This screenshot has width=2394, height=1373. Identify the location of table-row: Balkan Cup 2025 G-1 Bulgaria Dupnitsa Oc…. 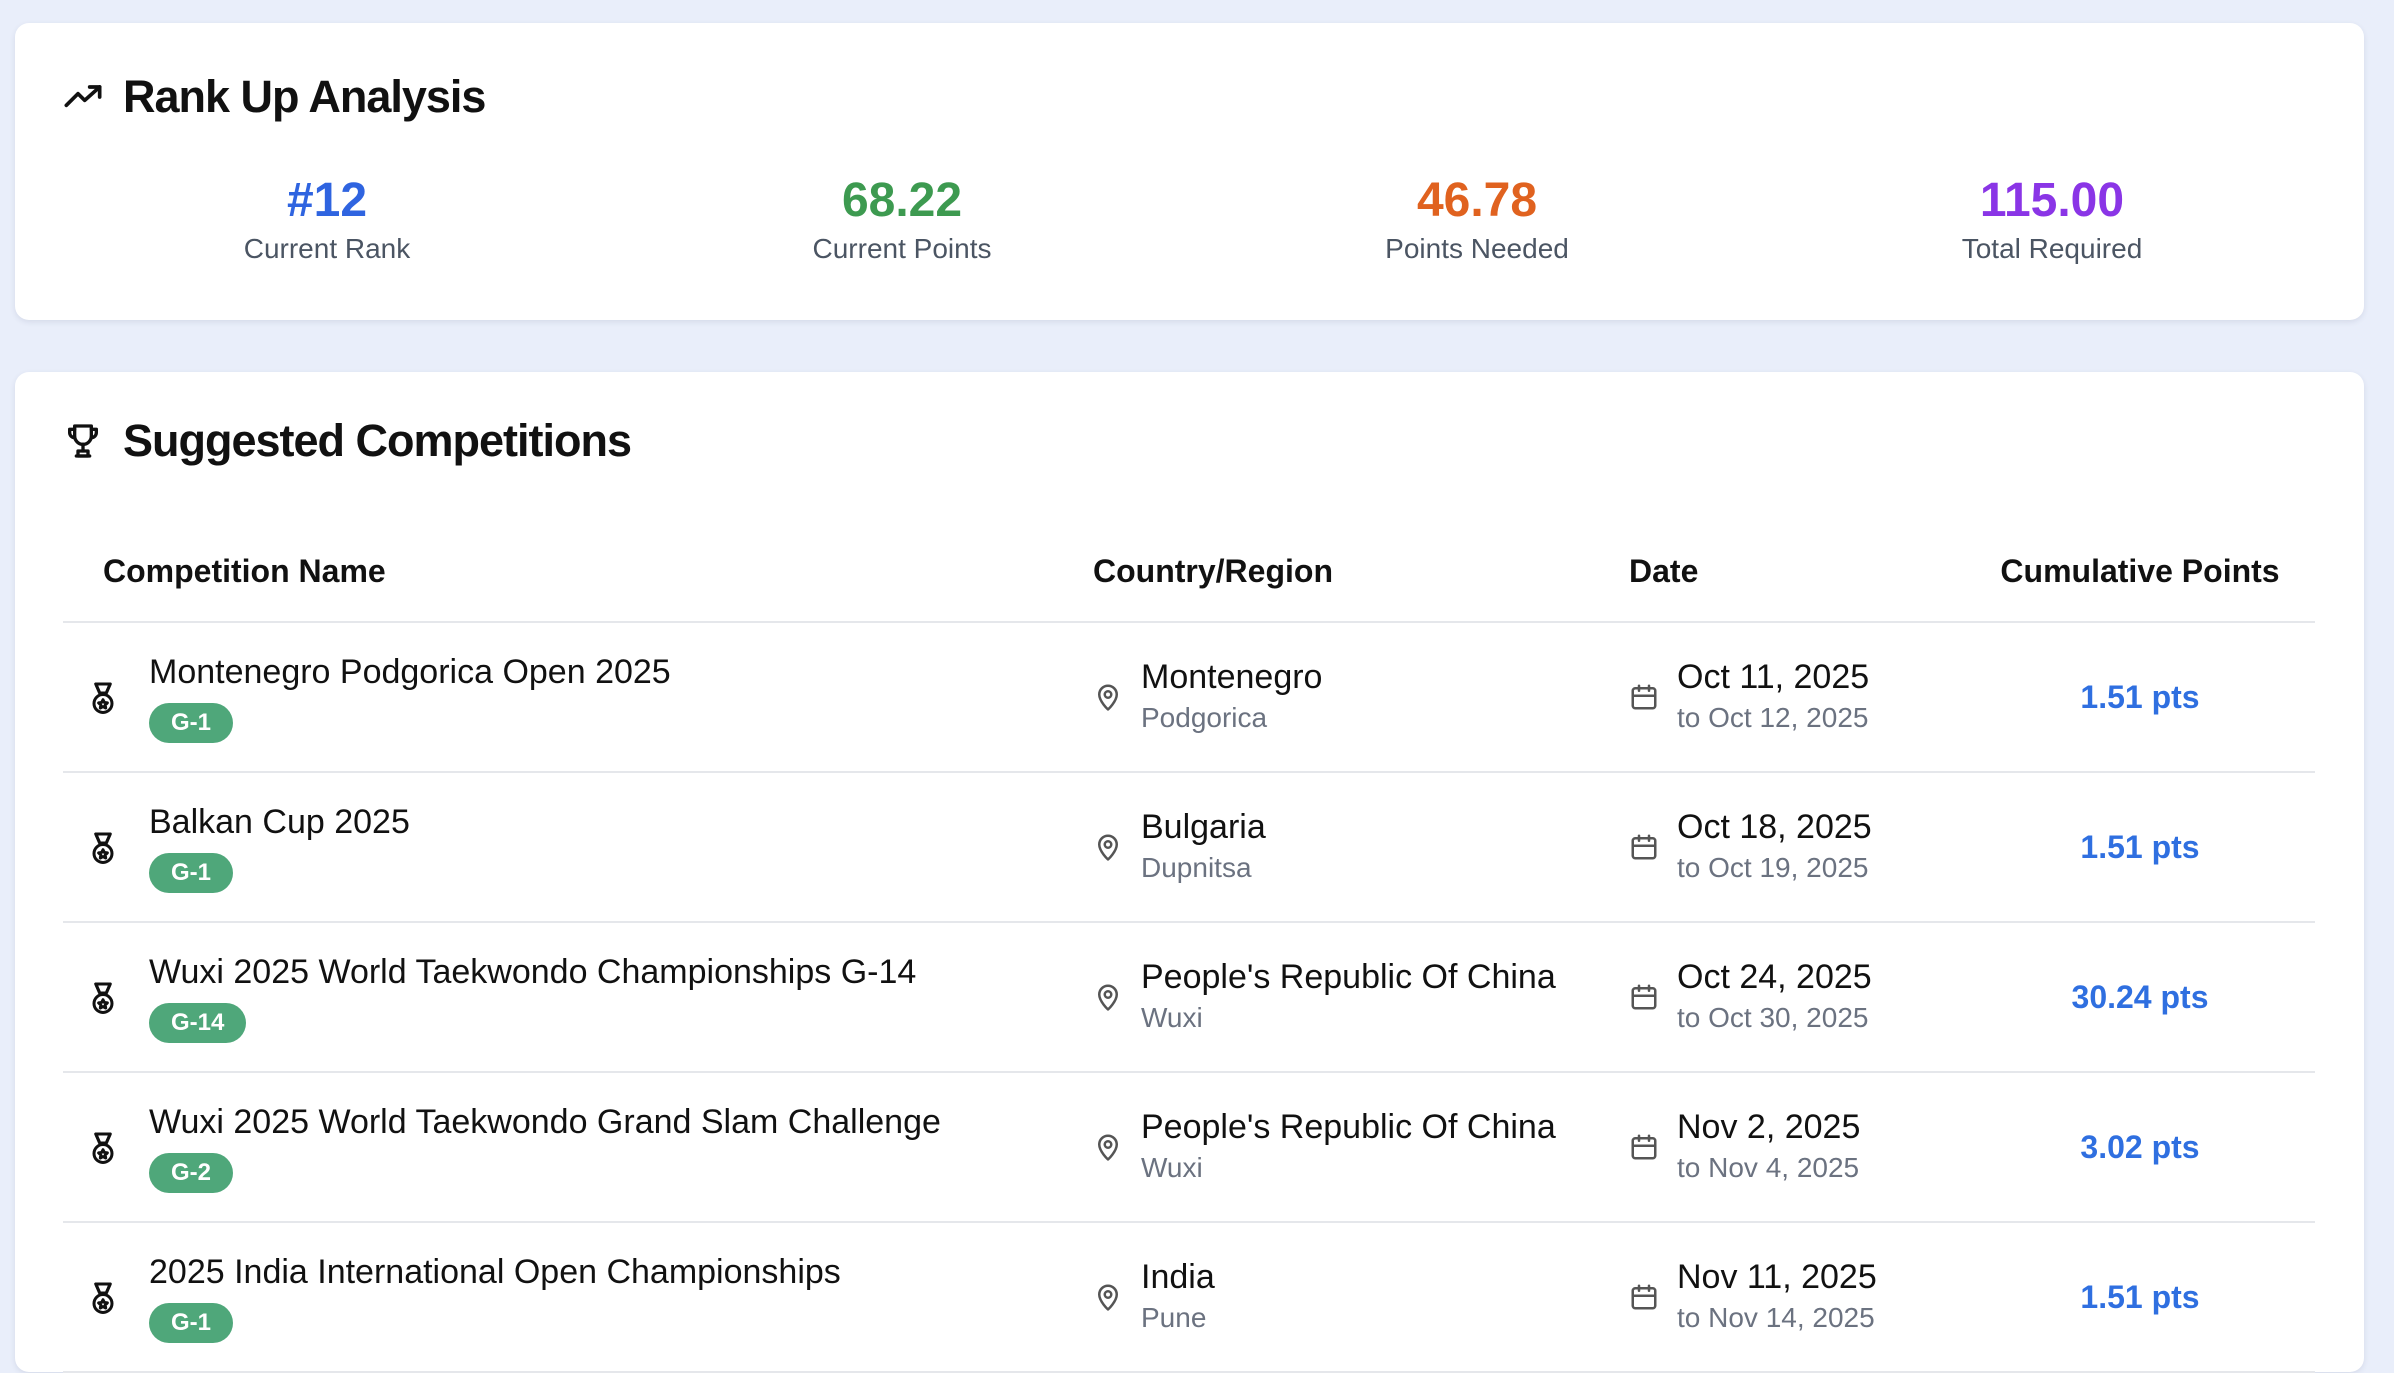
(1189, 847).